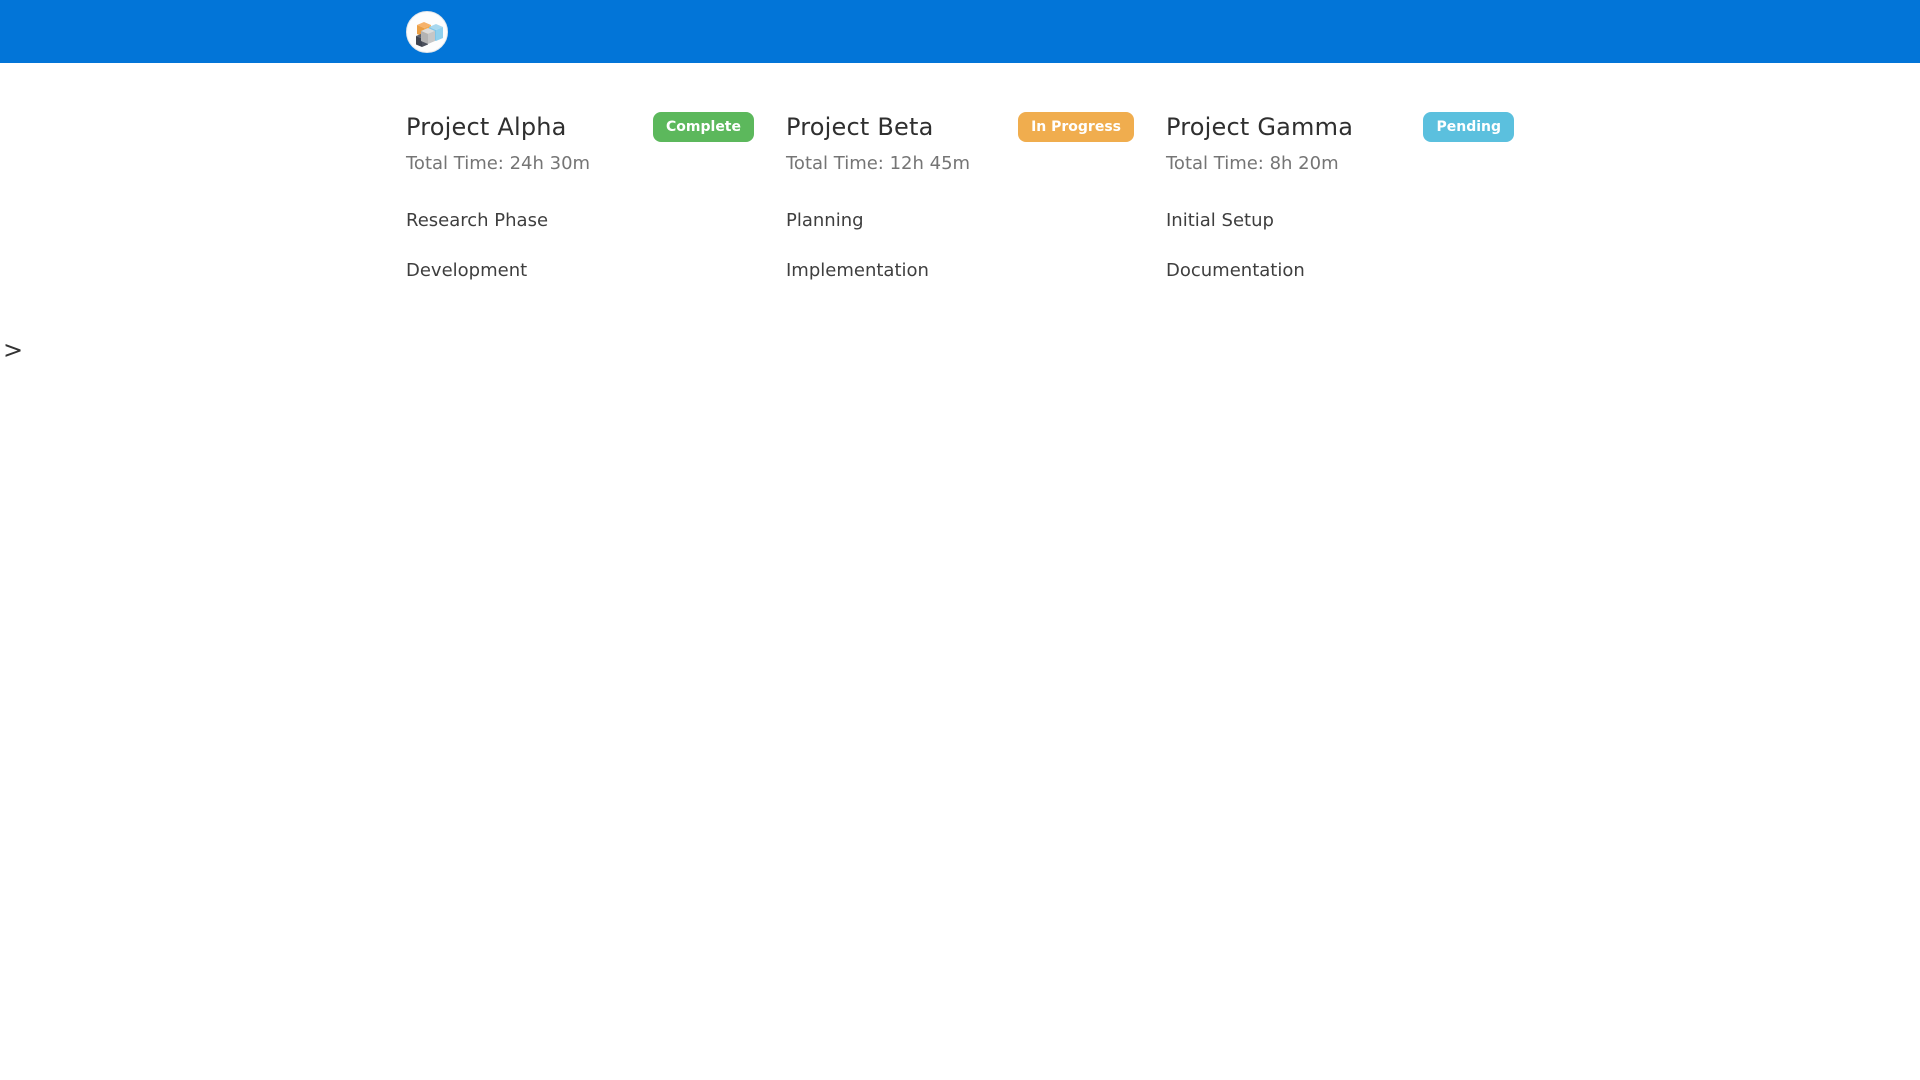  What do you see at coordinates (1076, 127) in the screenshot?
I see `status-badge: In Progress` at bounding box center [1076, 127].